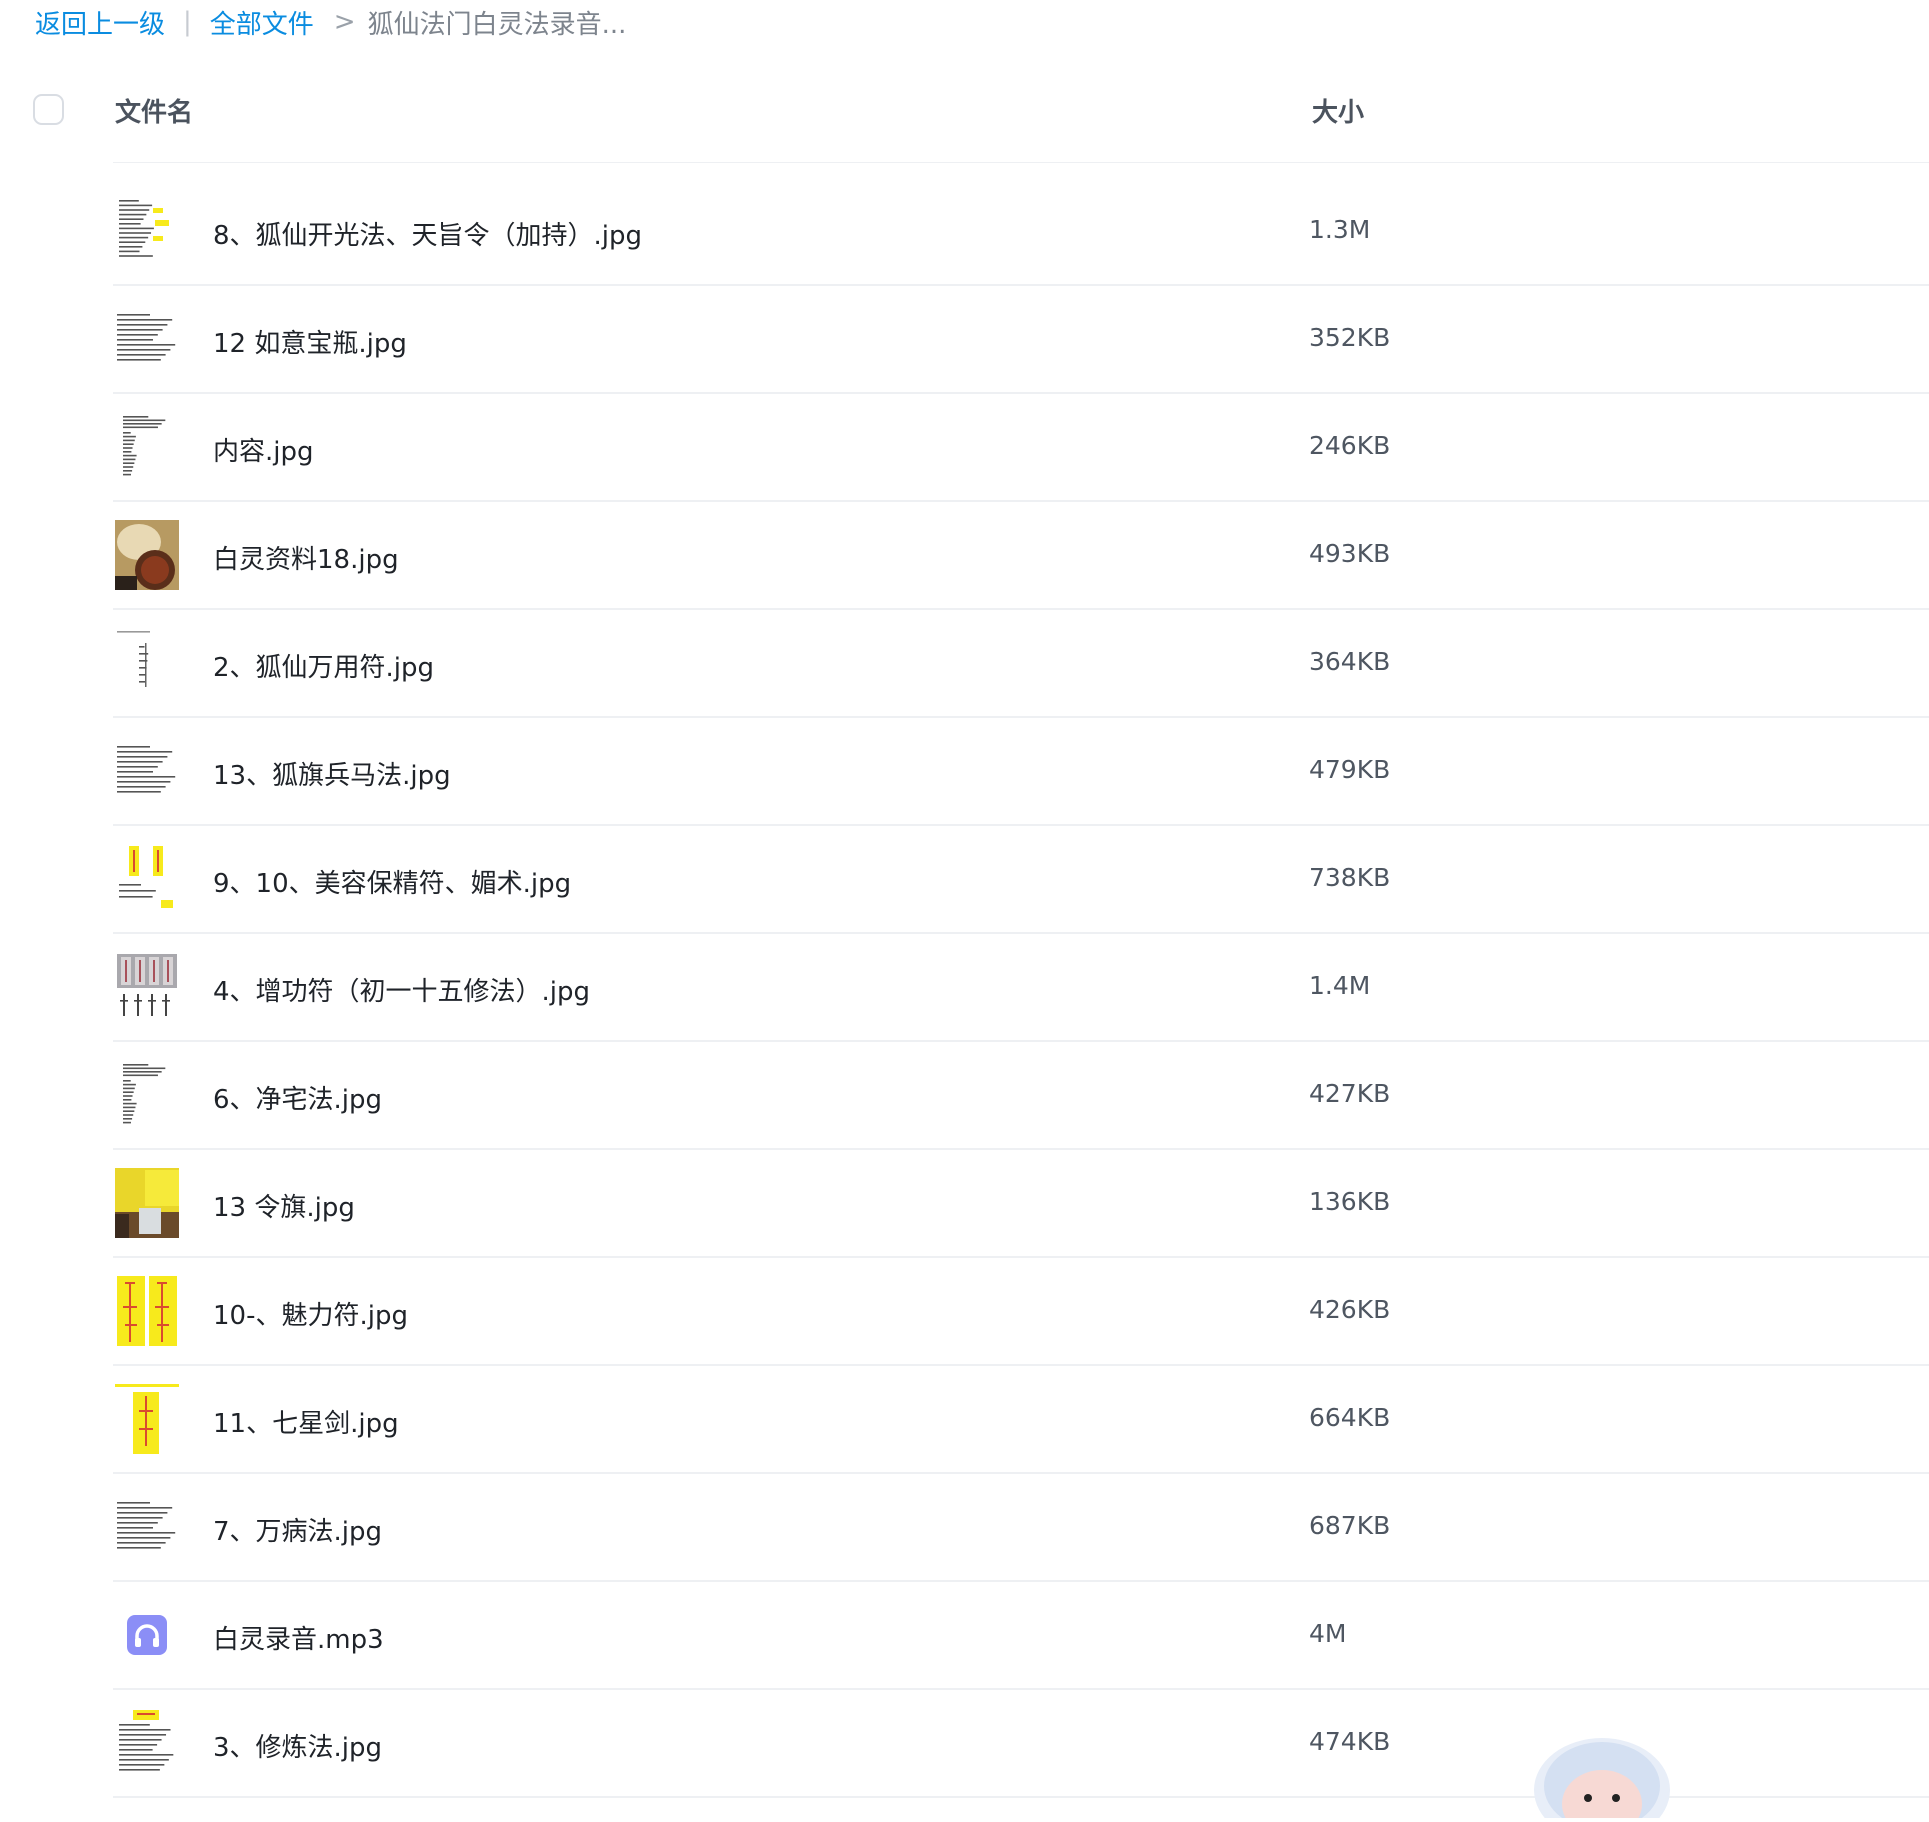  What do you see at coordinates (310, 341) in the screenshot?
I see `file-name: 12 如意宝瓶.jpg` at bounding box center [310, 341].